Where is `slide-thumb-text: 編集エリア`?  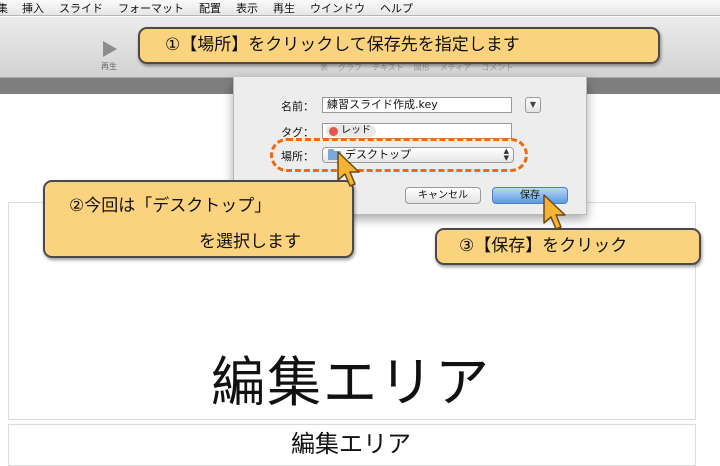
slide-thumb-text: 編集エリア is located at coordinates (351, 444).